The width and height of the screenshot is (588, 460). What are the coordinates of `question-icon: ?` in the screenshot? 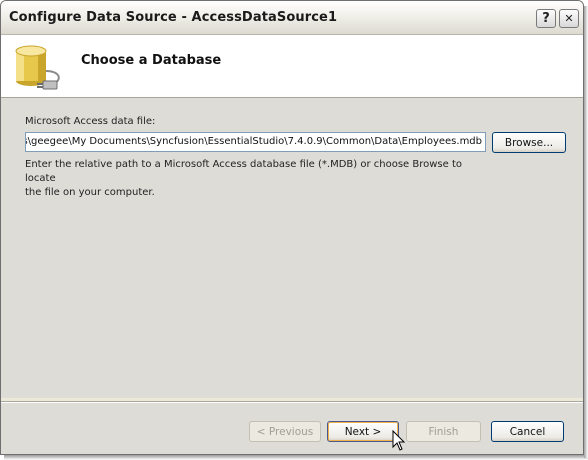 It's located at (546, 18).